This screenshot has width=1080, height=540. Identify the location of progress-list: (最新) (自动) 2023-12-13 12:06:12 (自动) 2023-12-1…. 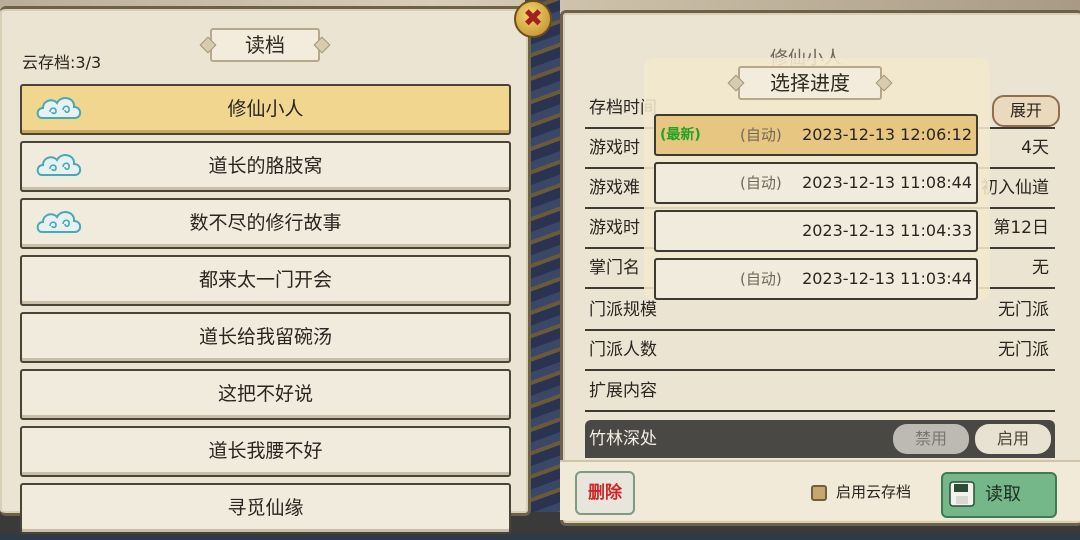
(816, 210).